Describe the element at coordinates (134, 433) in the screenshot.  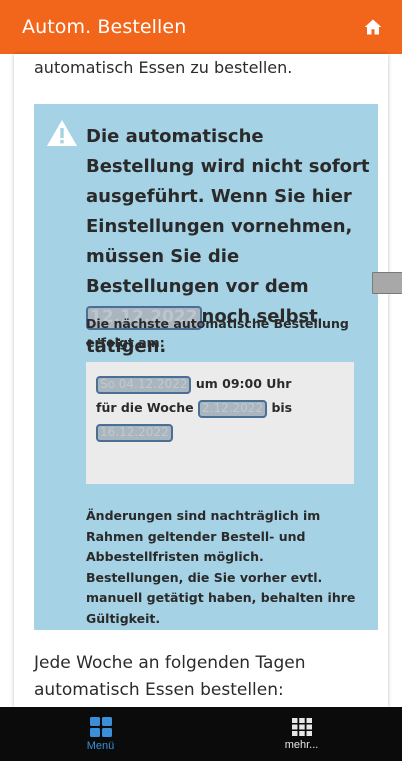
I see `week-end-date: 16.12.2022` at that location.